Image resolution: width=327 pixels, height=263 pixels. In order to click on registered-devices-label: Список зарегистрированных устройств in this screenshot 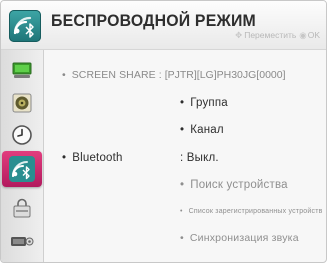, I will do `click(255, 211)`.